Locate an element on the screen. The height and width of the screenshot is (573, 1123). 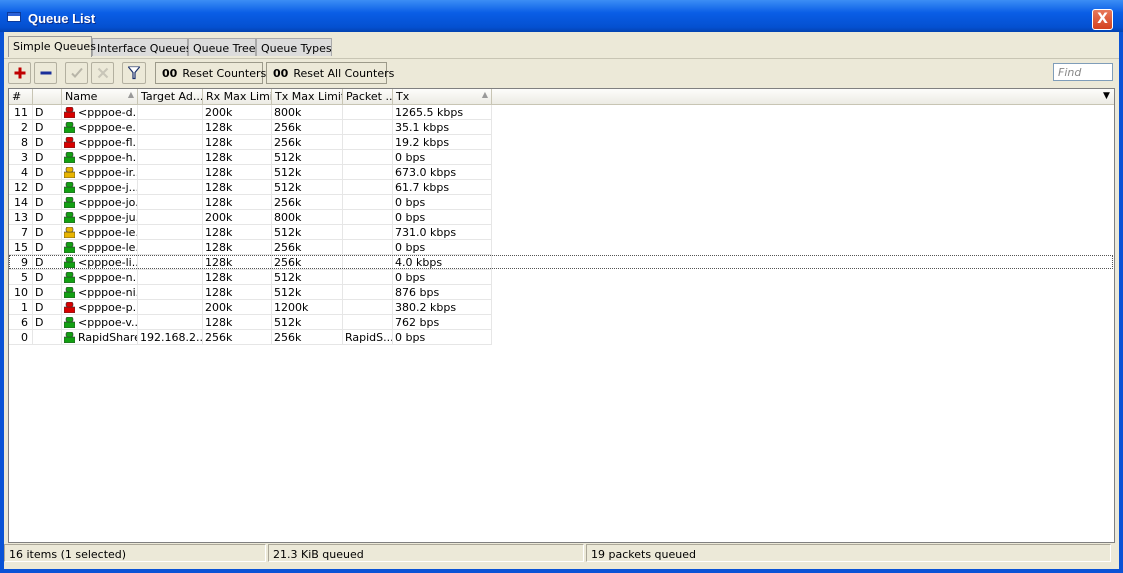
column-header-tx-max-limit: Tx Max Limit is located at coordinates (307, 96).